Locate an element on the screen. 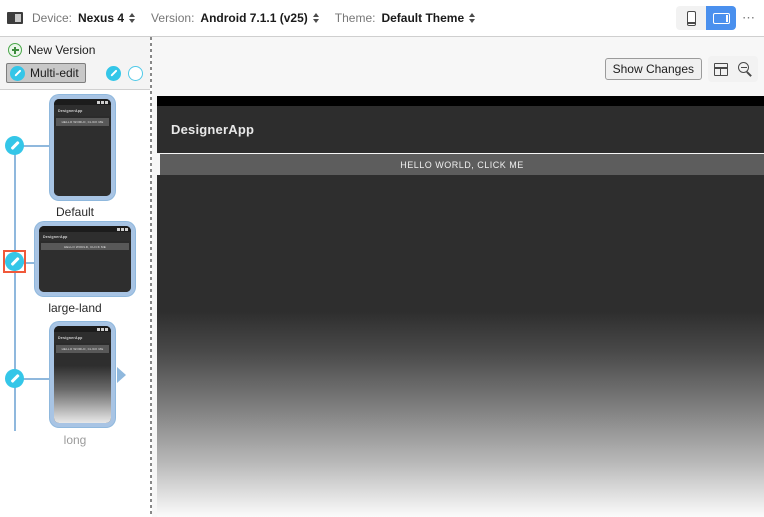  split-layout-icon is located at coordinates (720, 69).